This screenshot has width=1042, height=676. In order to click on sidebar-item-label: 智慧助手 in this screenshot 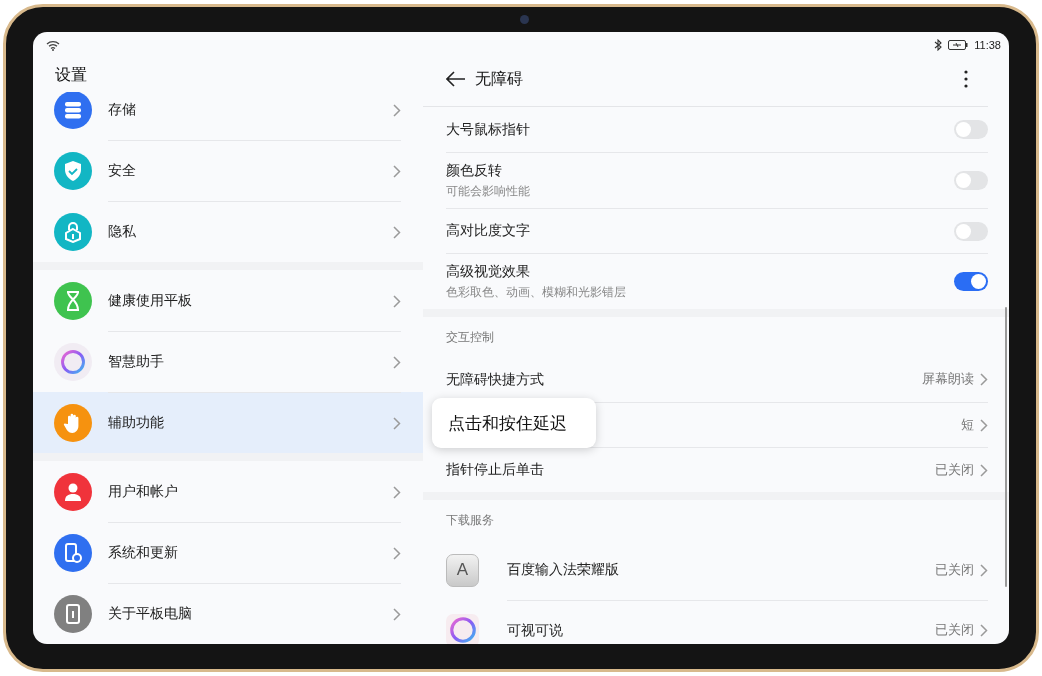, I will do `click(136, 362)`.